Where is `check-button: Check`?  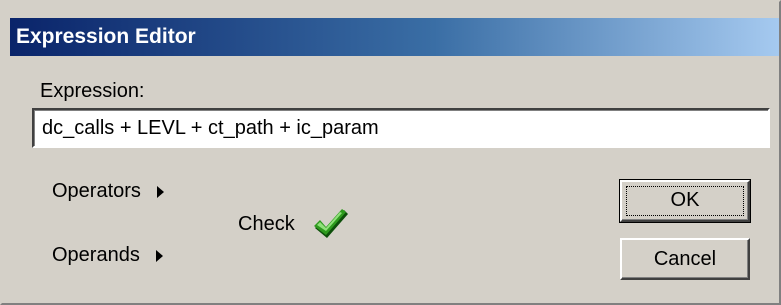 check-button: Check is located at coordinates (293, 224).